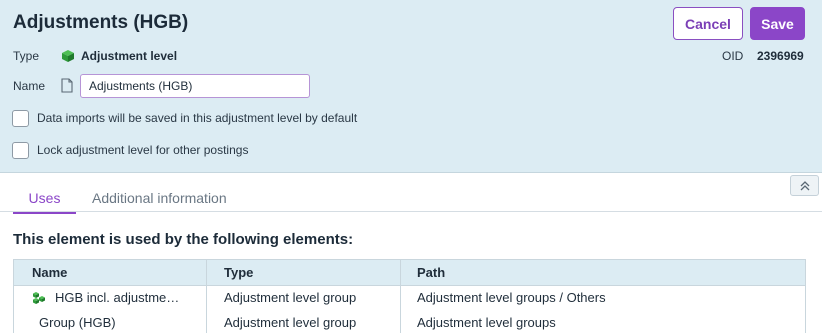  I want to click on table-header: Name Type Path, so click(409, 273).